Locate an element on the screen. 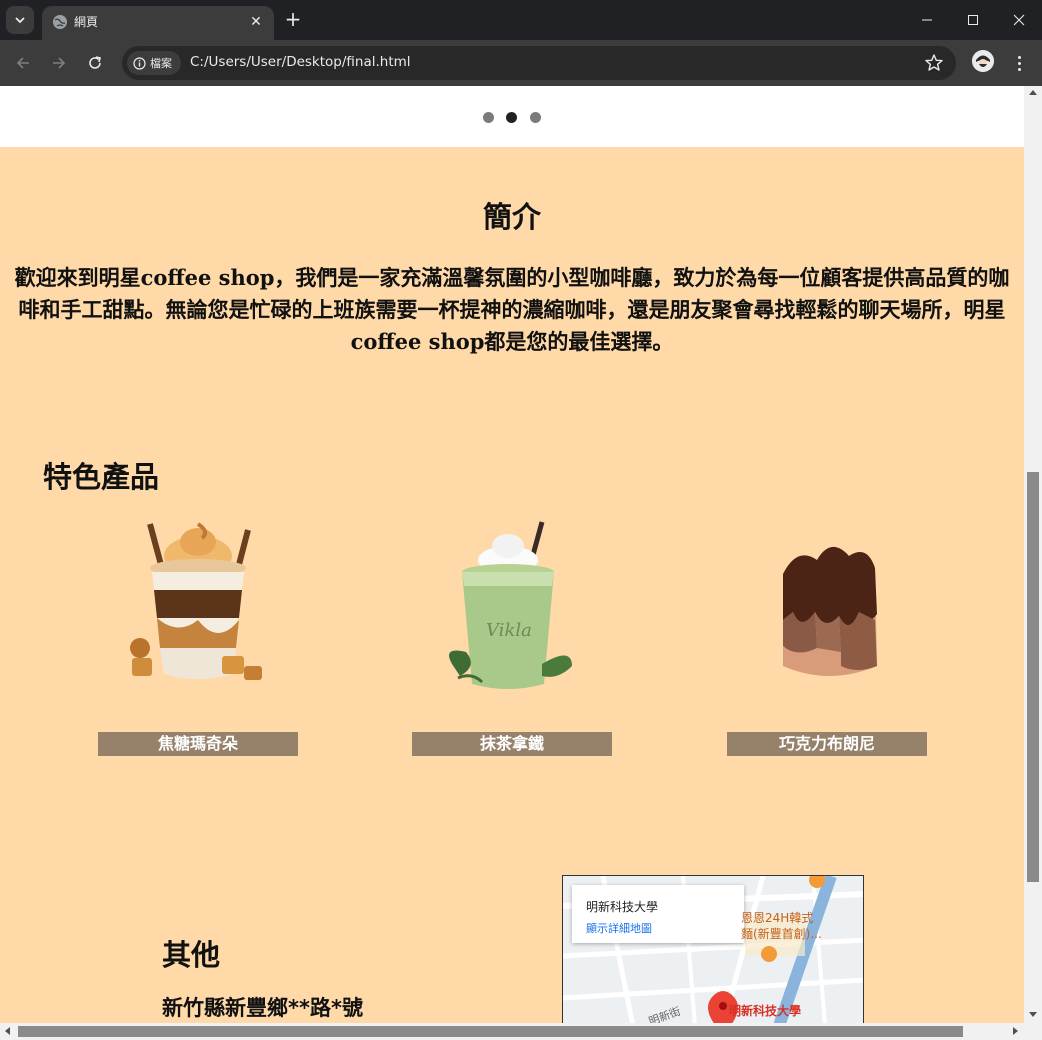  scroll-down-icon is located at coordinates (1033, 1014).